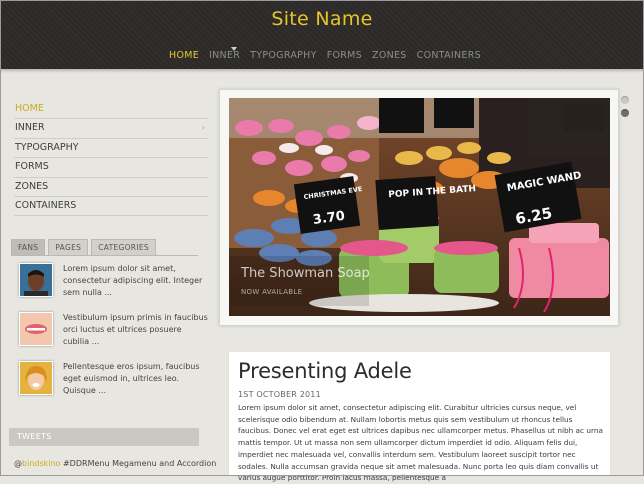 This screenshot has height=484, width=644. Describe the element at coordinates (138, 463) in the screenshot. I see `tweet-body: #DDRMenu Megamenu and Accordion` at that location.